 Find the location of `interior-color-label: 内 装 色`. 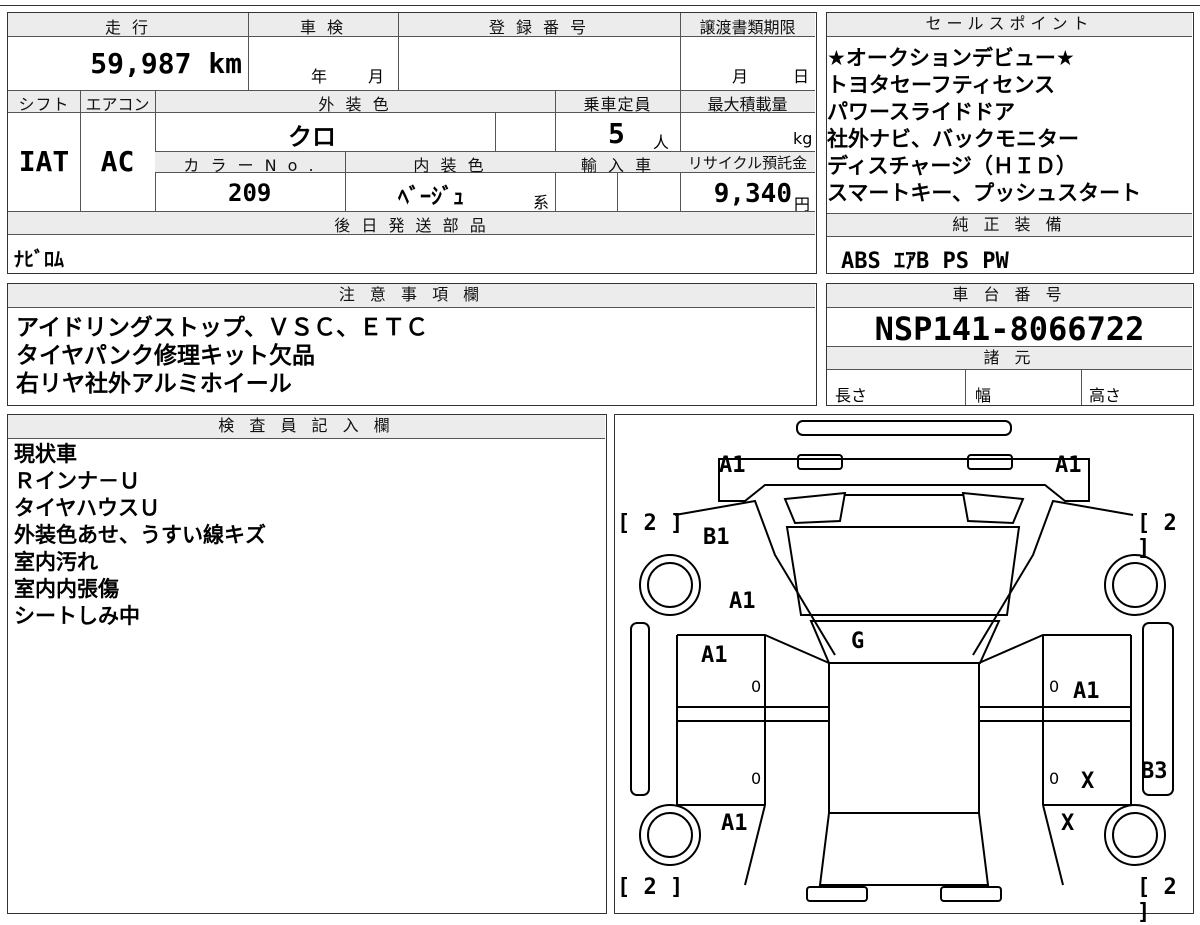

interior-color-label: 内 装 色 is located at coordinates (450, 165).